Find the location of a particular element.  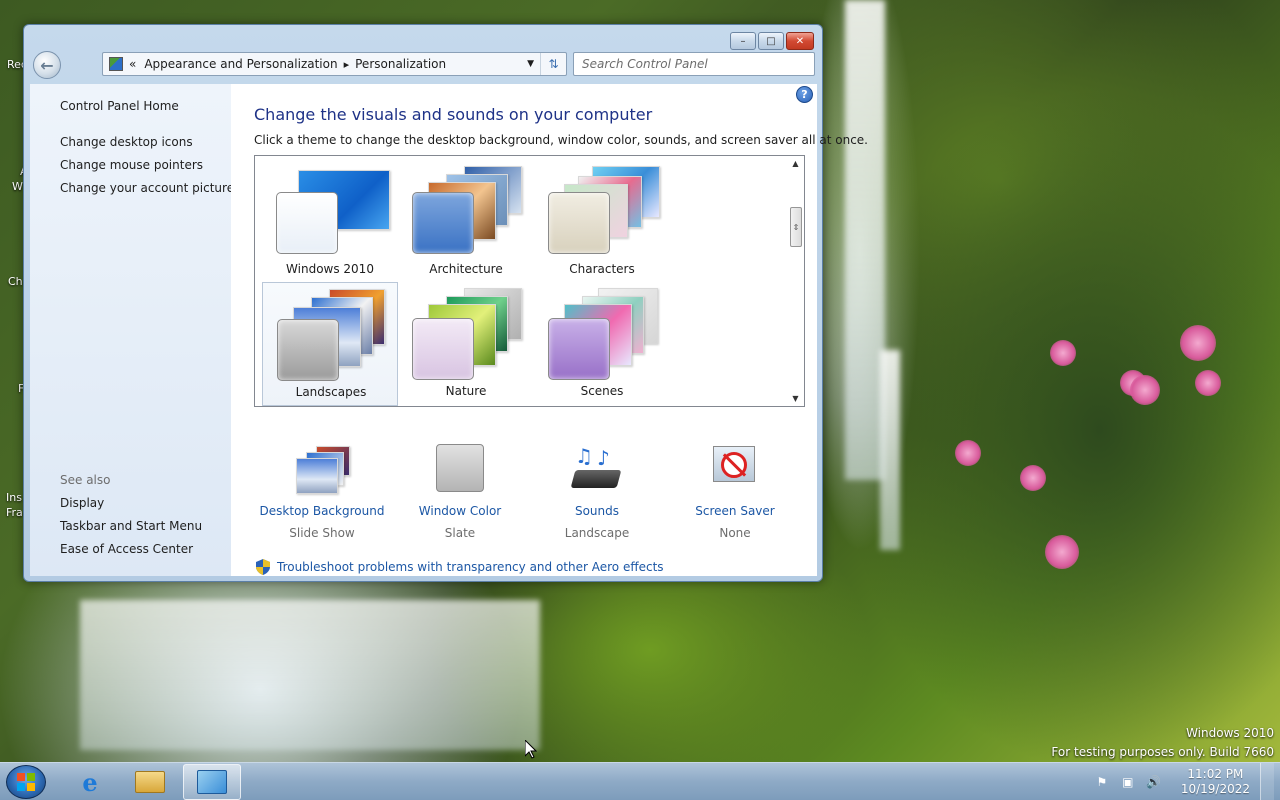

theme-nature: Nature is located at coordinates (466, 344).